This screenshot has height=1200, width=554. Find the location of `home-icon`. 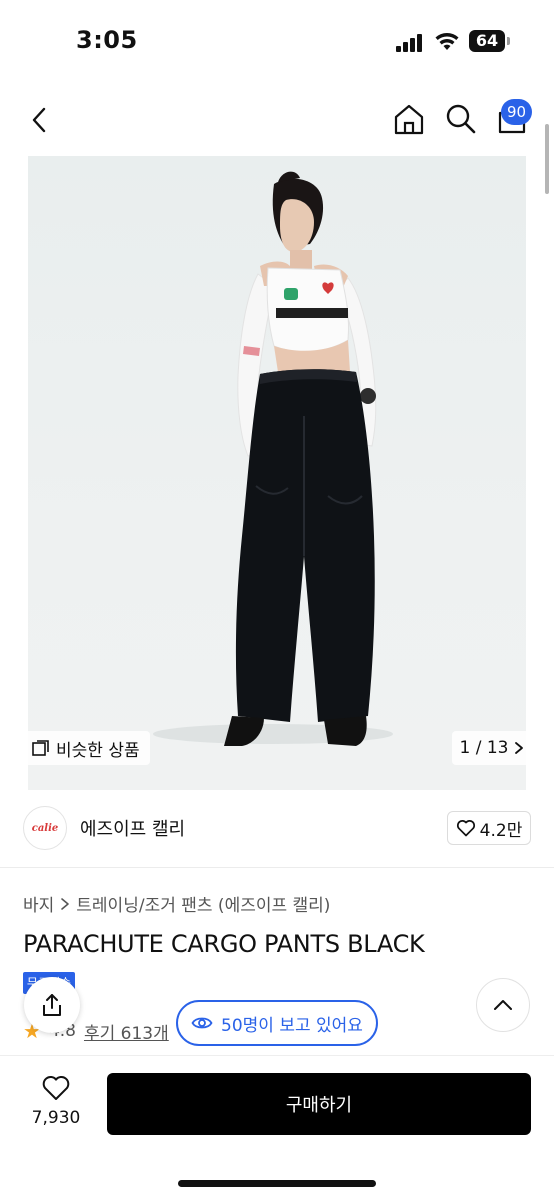

home-icon is located at coordinates (409, 119).